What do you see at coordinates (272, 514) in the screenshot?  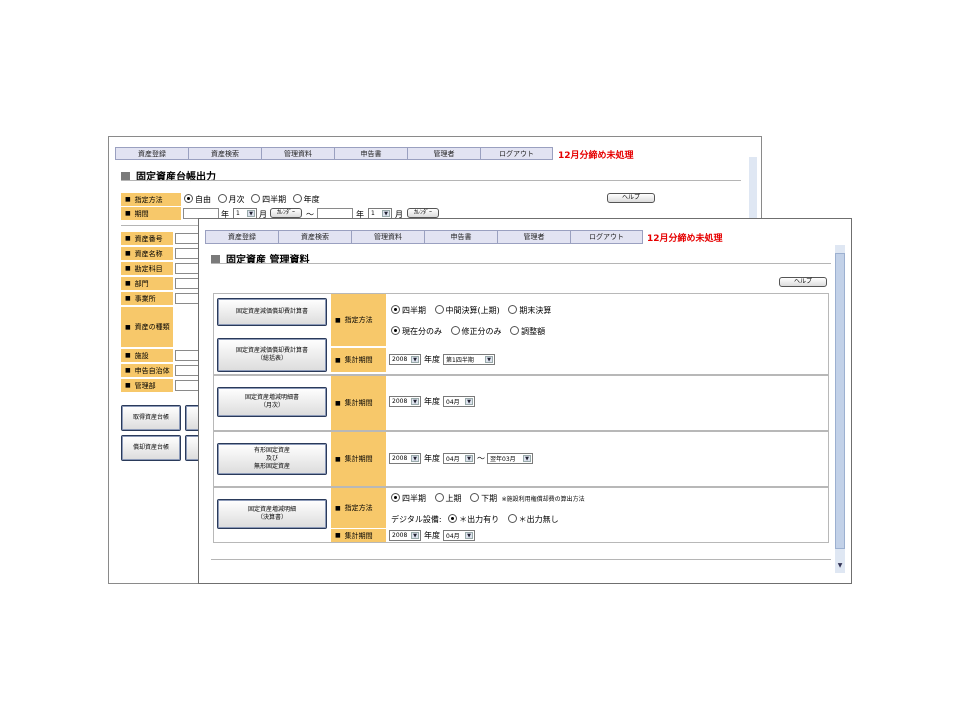 I see `settlement-change-button: 固定資産増減明細 （決算書）` at bounding box center [272, 514].